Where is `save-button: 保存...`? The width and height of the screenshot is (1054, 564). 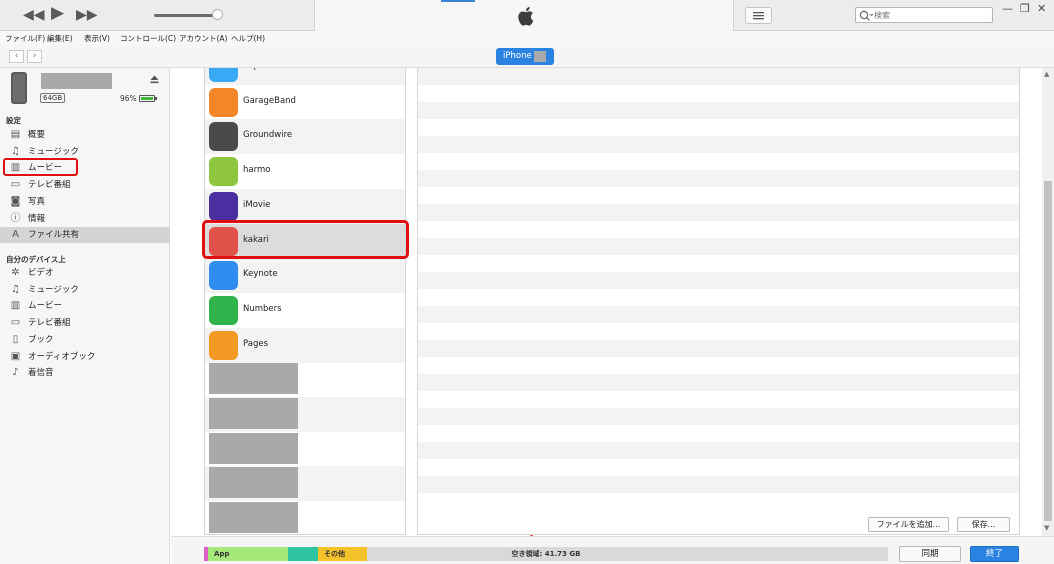
save-button: 保存... is located at coordinates (983, 524).